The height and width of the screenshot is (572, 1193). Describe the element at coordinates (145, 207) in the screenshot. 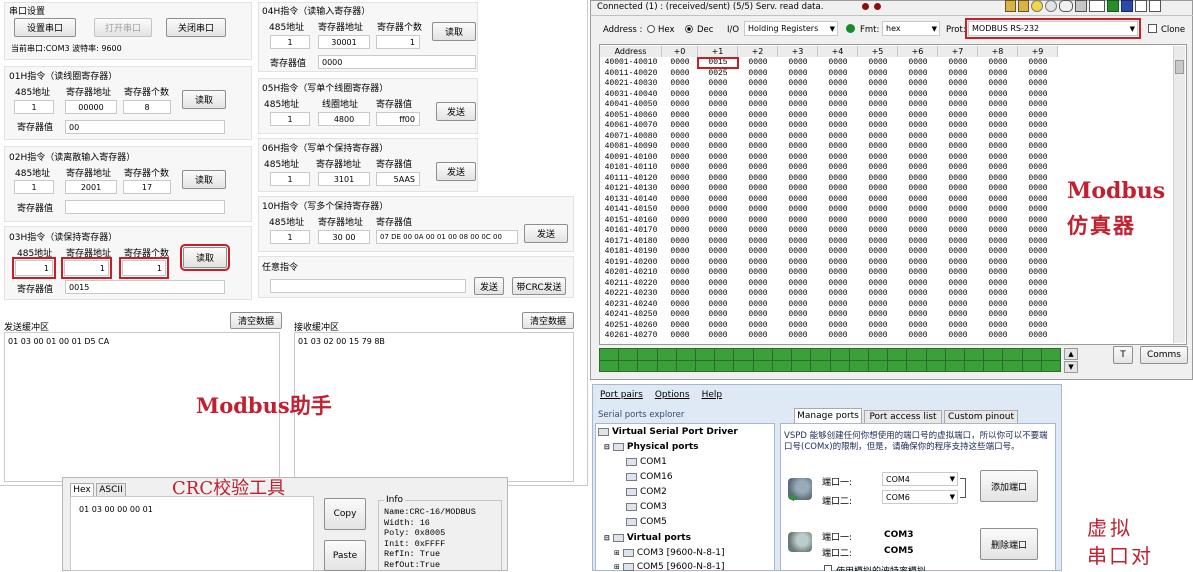

I see `f02-value-input` at that location.